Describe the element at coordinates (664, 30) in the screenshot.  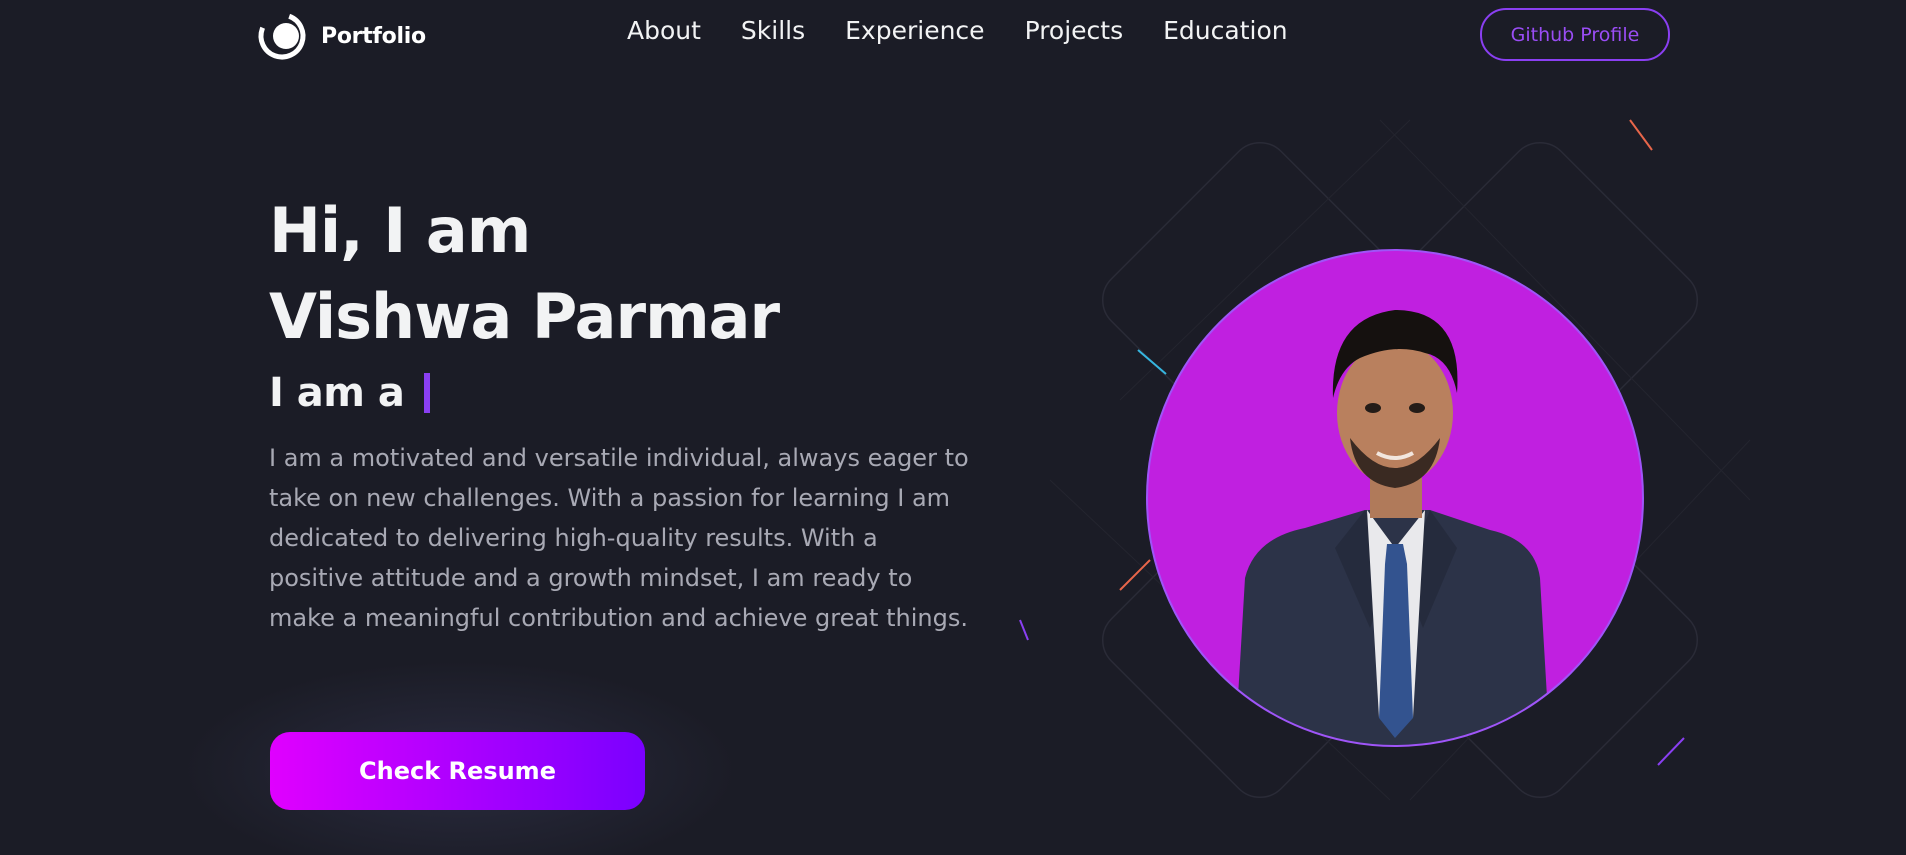
I see `nav-link-about: About` at that location.